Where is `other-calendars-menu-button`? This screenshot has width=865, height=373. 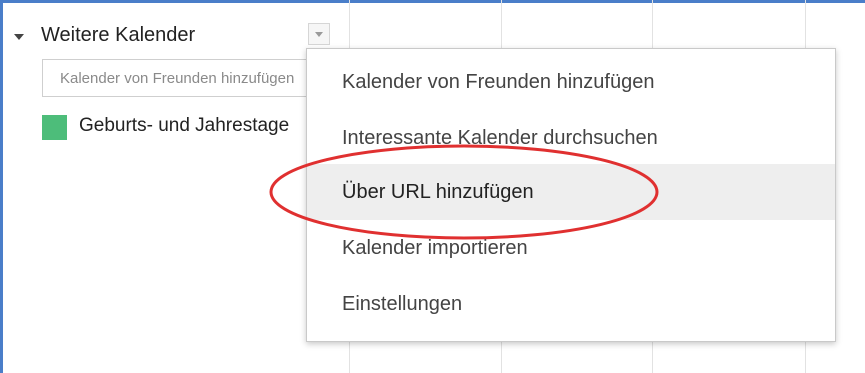
other-calendars-menu-button is located at coordinates (319, 34).